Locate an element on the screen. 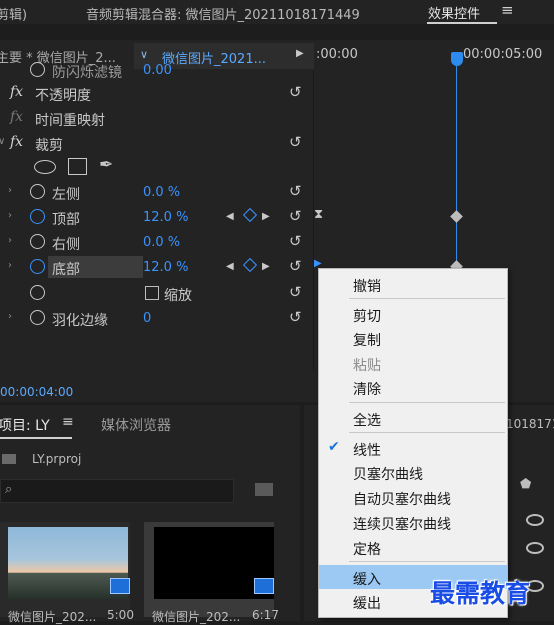 Image resolution: width=554 pixels, height=625 pixels. search-input: ⌕ is located at coordinates (117, 491).